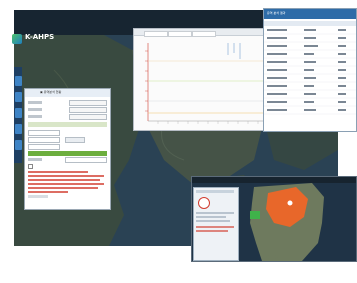 This screenshot has width=357, height=283. Describe the element at coordinates (51, 92) in the screenshot. I see `panel-title: ▣ 유역분석 현황` at that location.